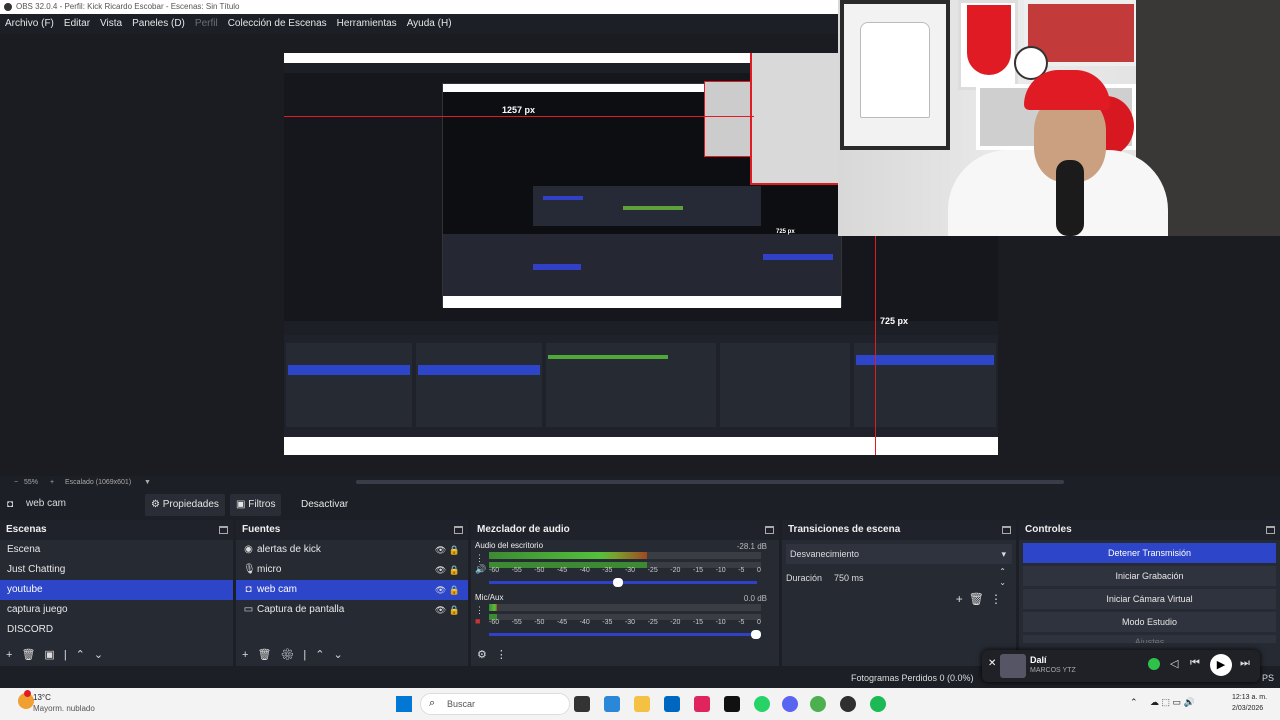 Image resolution: width=1280 pixels, height=720 pixels. Describe the element at coordinates (720, 570) in the screenshot. I see `meter-tick-label: -10` at that location.